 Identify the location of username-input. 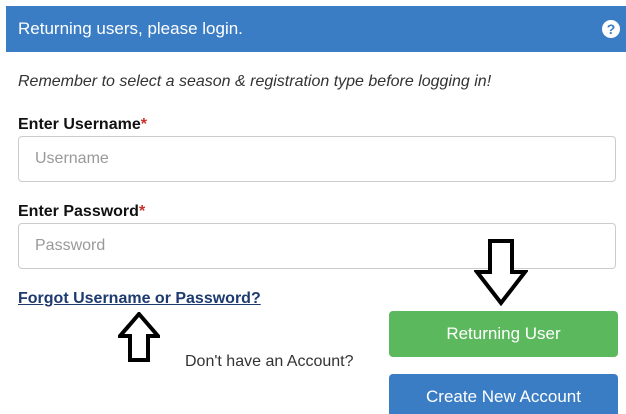
(317, 159).